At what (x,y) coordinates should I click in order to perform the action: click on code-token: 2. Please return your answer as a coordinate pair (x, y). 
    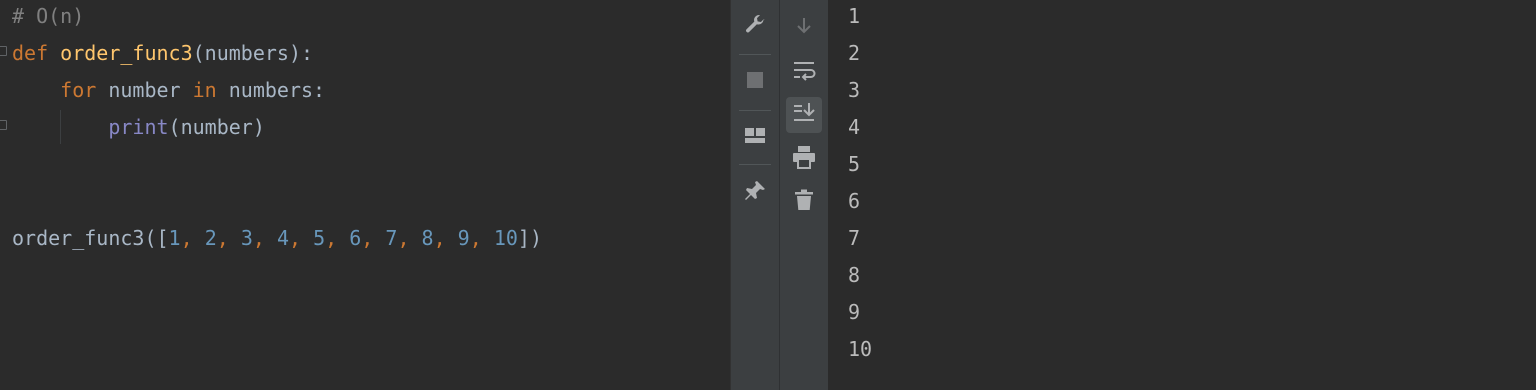
    Looking at the image, I should click on (210, 238).